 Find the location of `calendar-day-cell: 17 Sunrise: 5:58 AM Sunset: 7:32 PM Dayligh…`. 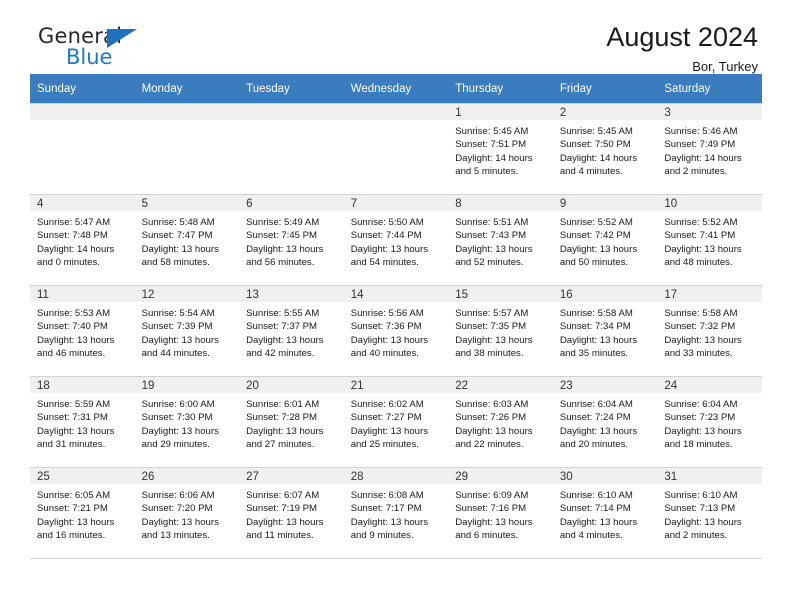

calendar-day-cell: 17 Sunrise: 5:58 AM Sunset: 7:32 PM Dayligh… is located at coordinates (709, 331).